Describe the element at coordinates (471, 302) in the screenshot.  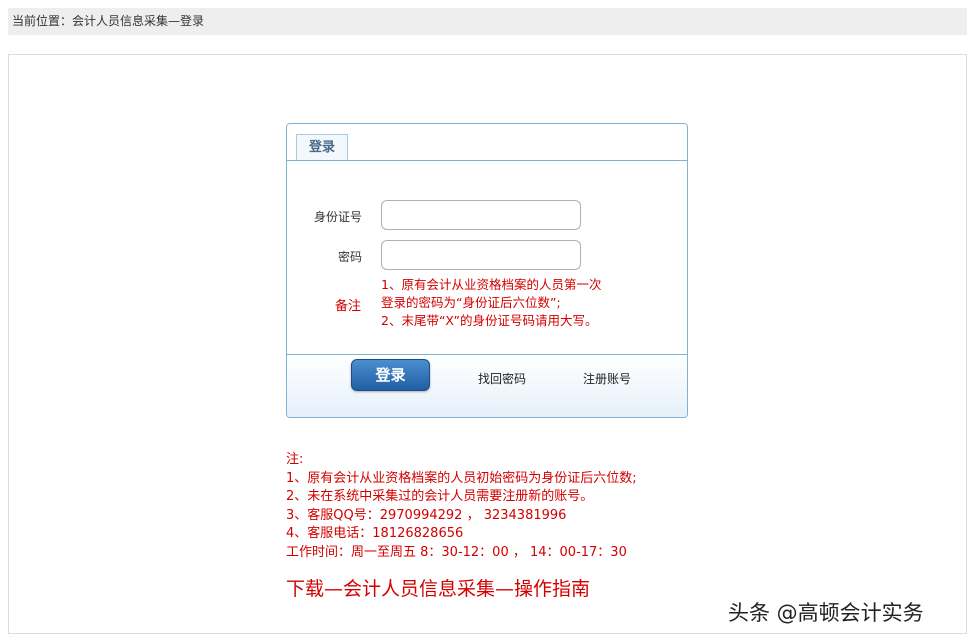
I see `remark-line: 登录的密码为“身份证后六位数”;` at that location.